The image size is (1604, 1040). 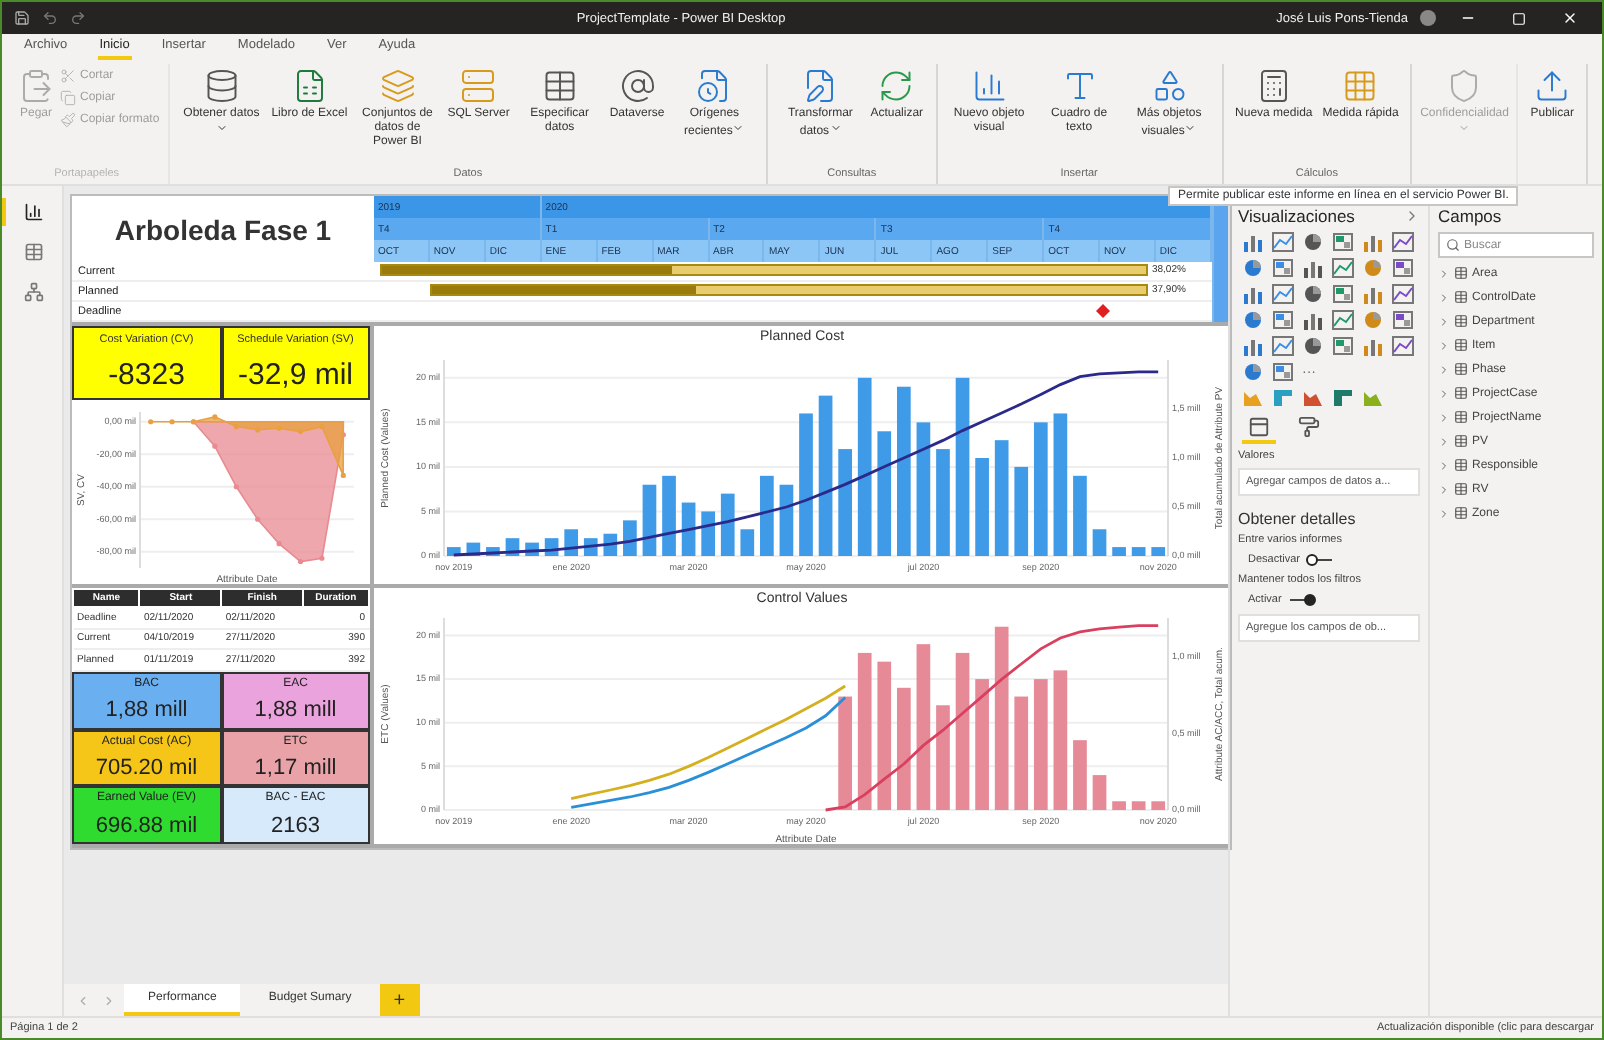 What do you see at coordinates (295, 375) in the screenshot?
I see `kpi-value: -32,9 mil` at bounding box center [295, 375].